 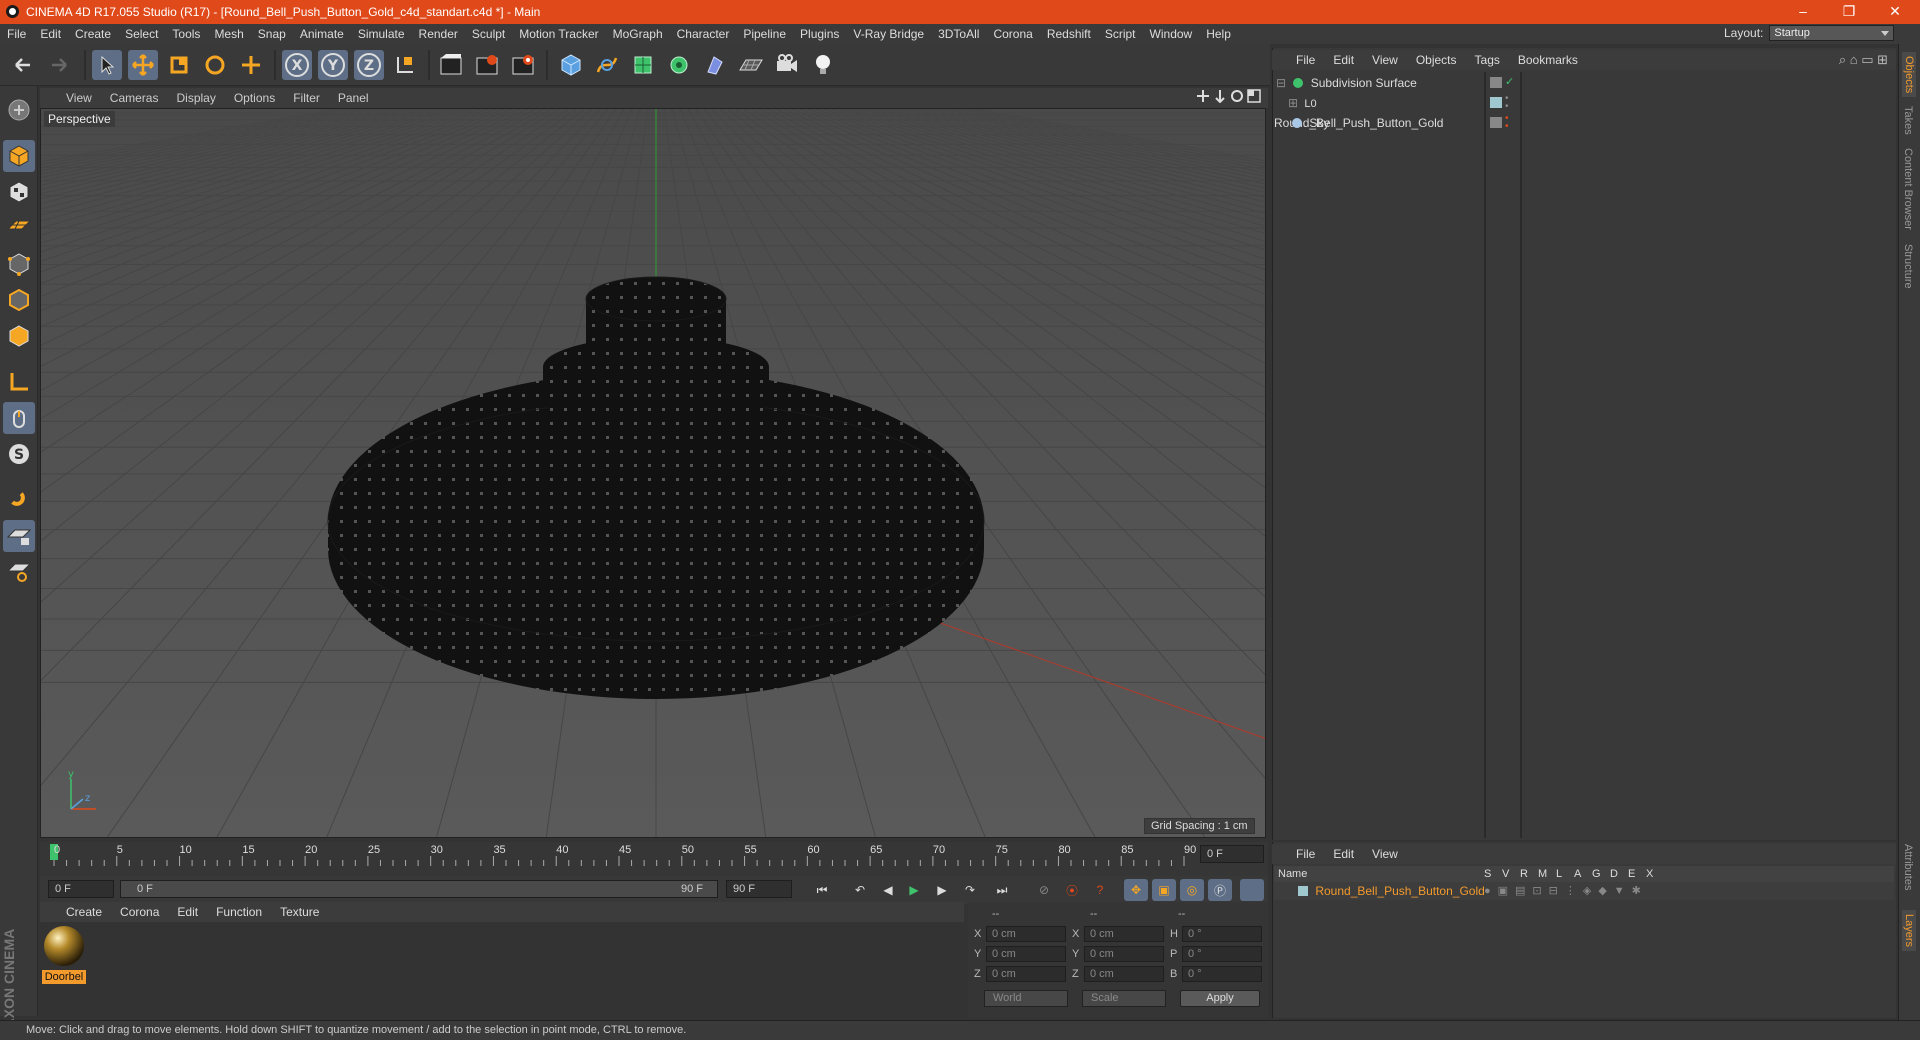 What do you see at coordinates (703, 34) in the screenshot?
I see `menu-character: Character` at bounding box center [703, 34].